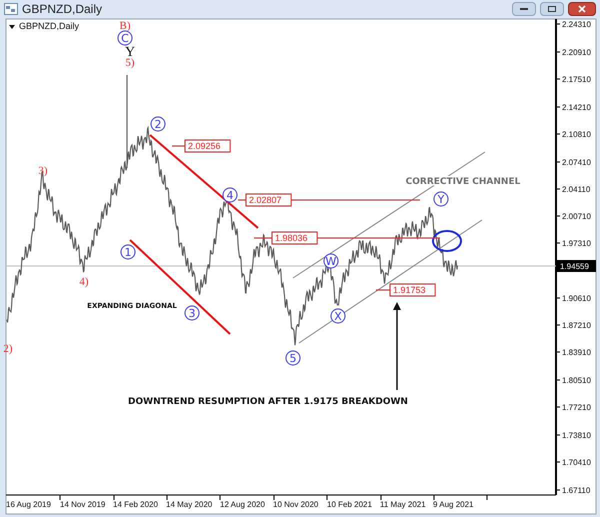 This screenshot has width=600, height=517. Describe the element at coordinates (413, 290) in the screenshot. I see `price-level-tag: 1.91753` at that location.